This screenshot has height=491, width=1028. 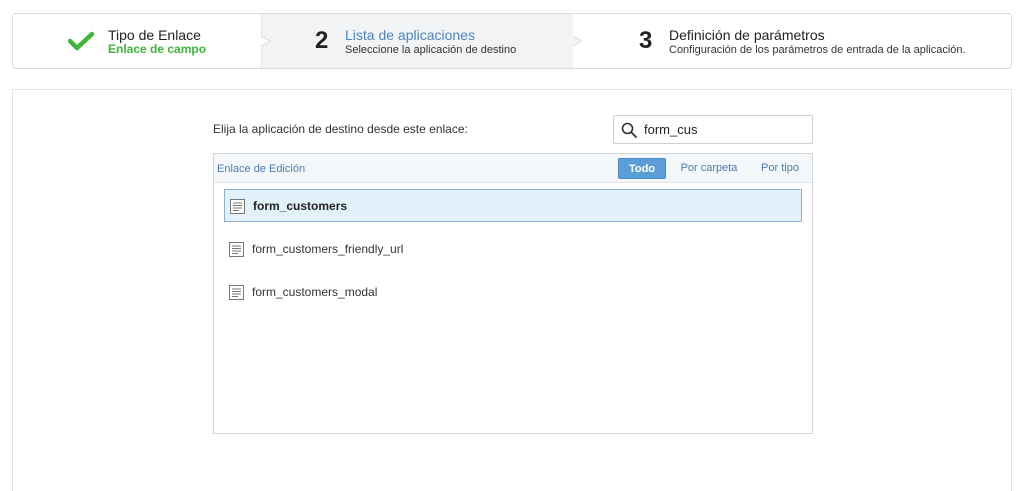 I want to click on filter-all-button: Todo, so click(x=642, y=168).